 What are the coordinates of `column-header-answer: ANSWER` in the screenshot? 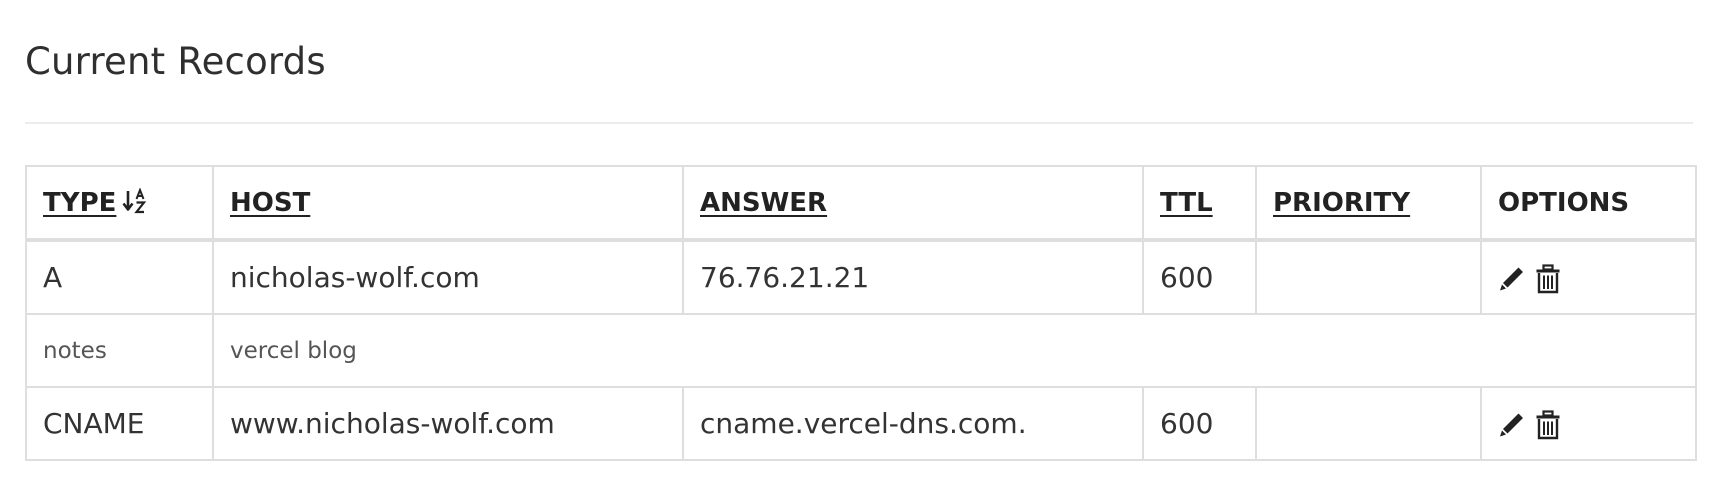 It's located at (913, 203).